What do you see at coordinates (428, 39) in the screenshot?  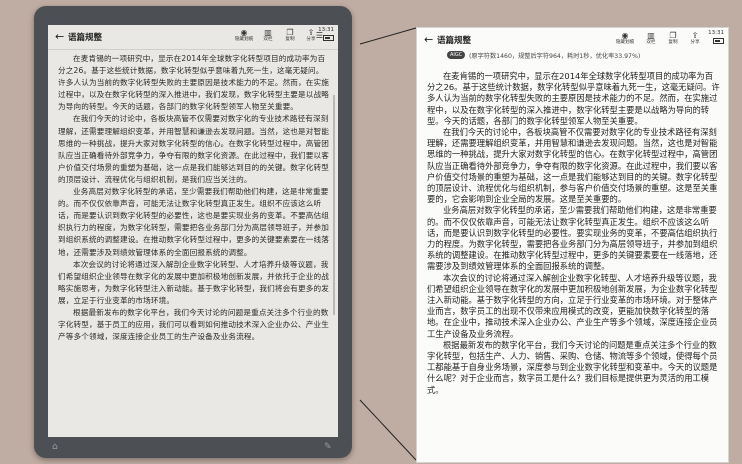 I see `arrow-left-icon: ←` at bounding box center [428, 39].